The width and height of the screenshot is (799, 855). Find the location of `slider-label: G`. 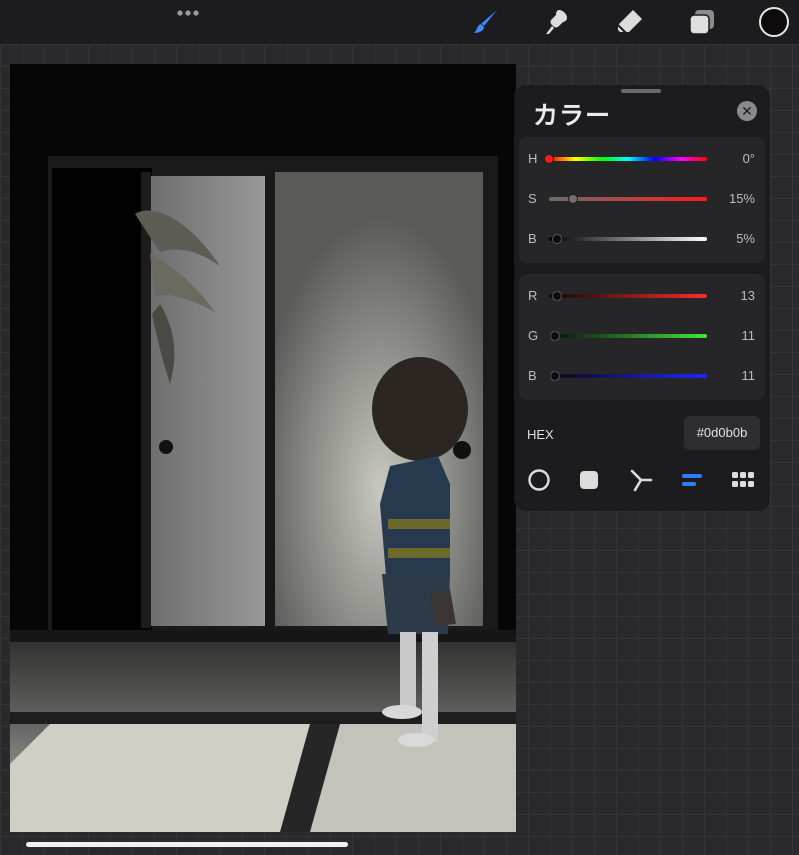

slider-label: G is located at coordinates (533, 335).